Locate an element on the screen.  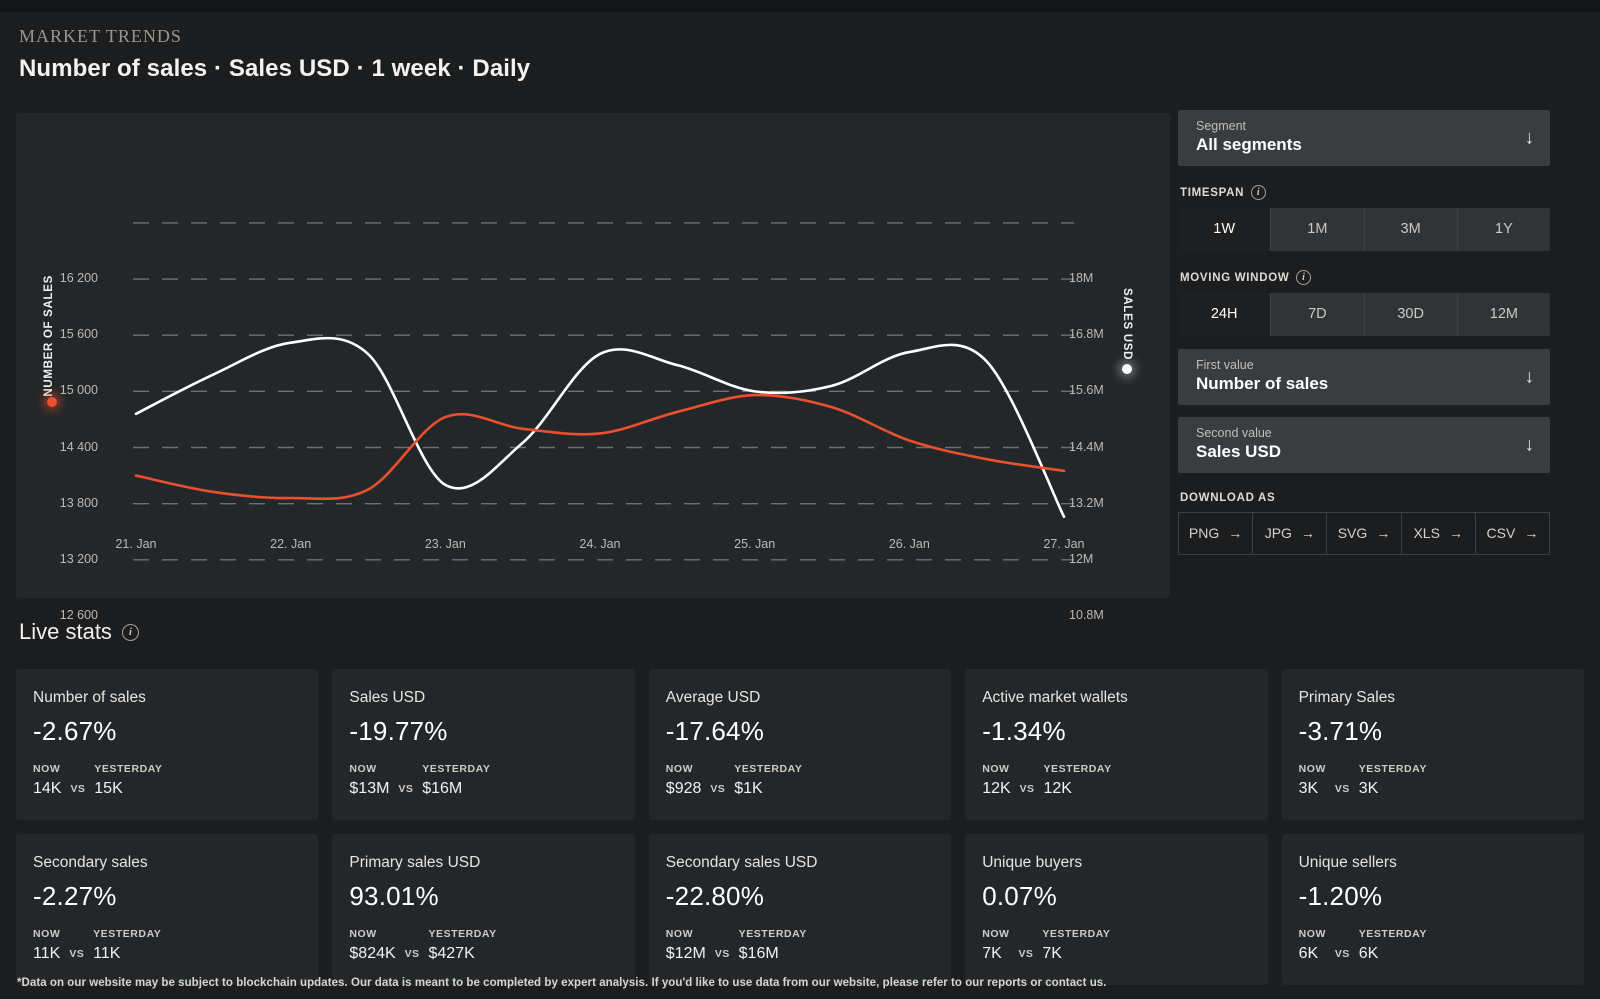
stat-card-percent: -19.77% is located at coordinates (398, 731).